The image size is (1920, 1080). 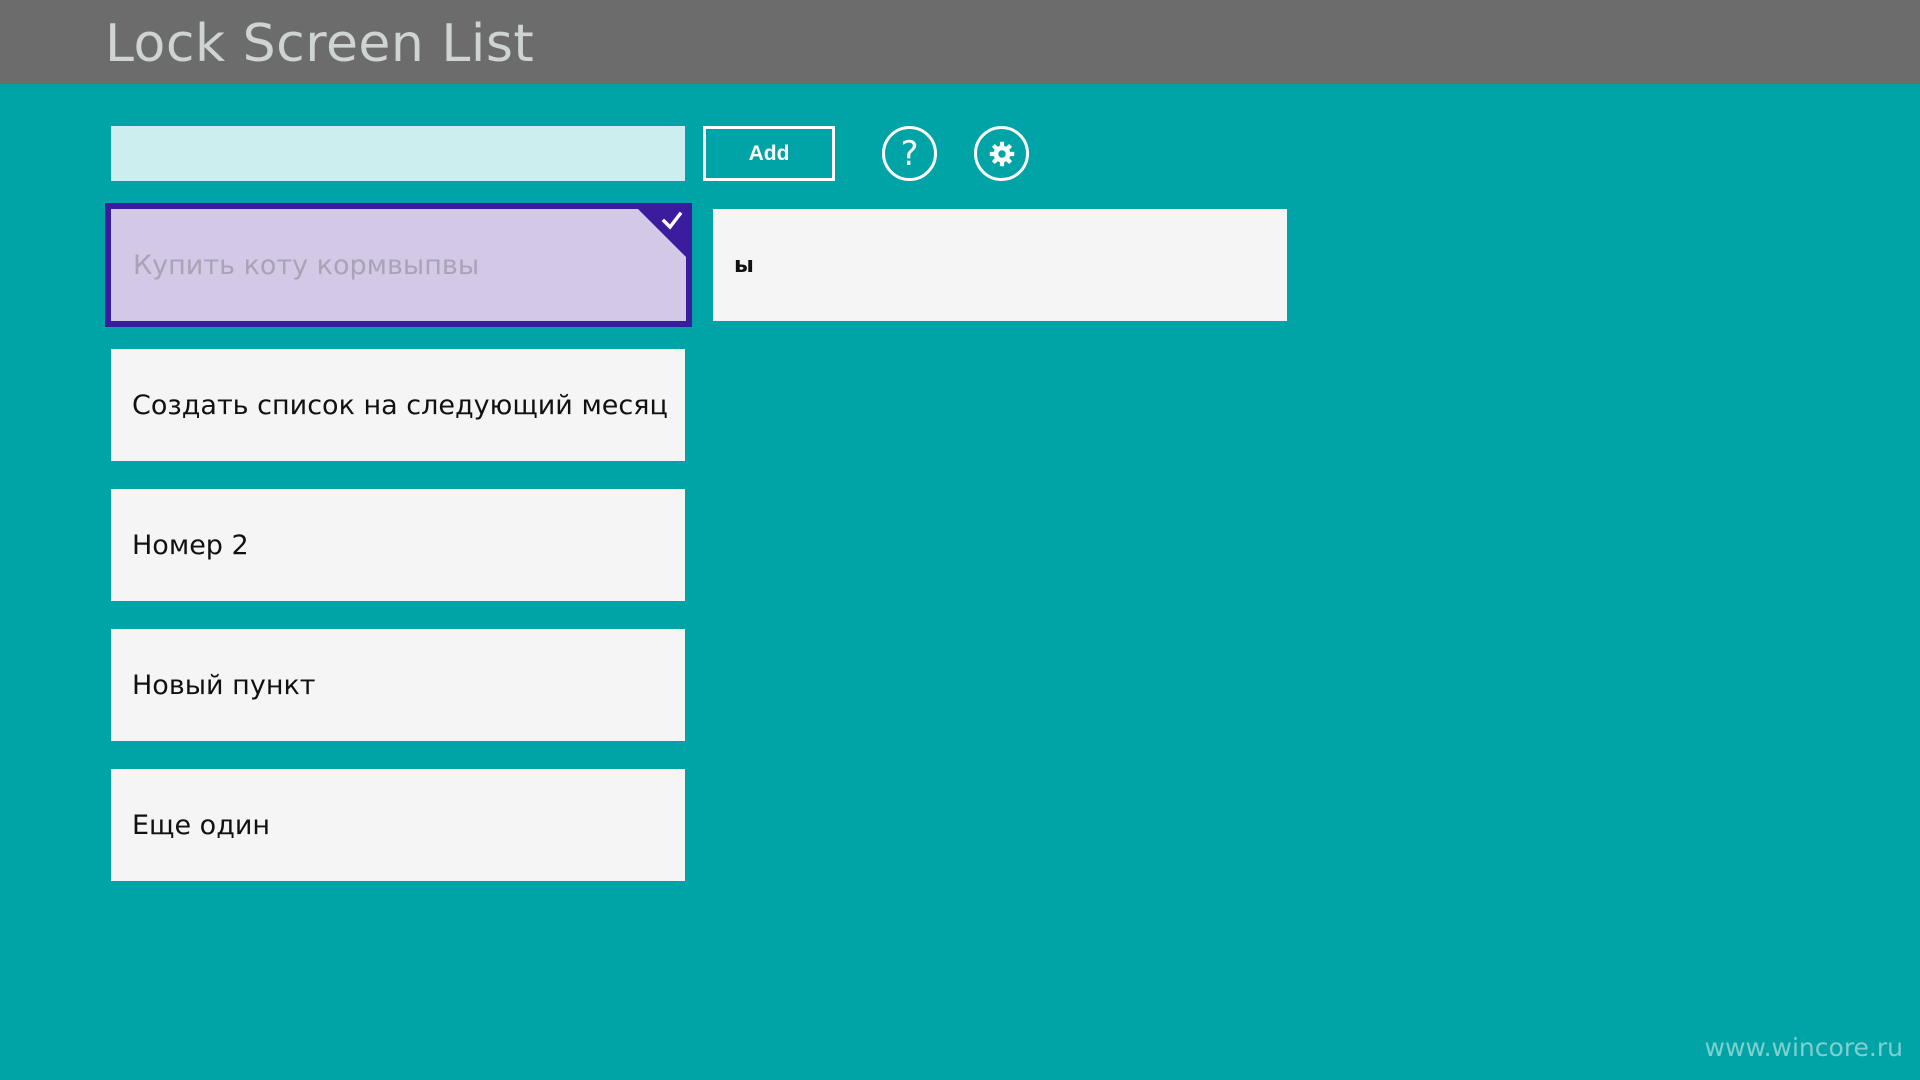 I want to click on list-item-label: Новый пункт, so click(x=224, y=685).